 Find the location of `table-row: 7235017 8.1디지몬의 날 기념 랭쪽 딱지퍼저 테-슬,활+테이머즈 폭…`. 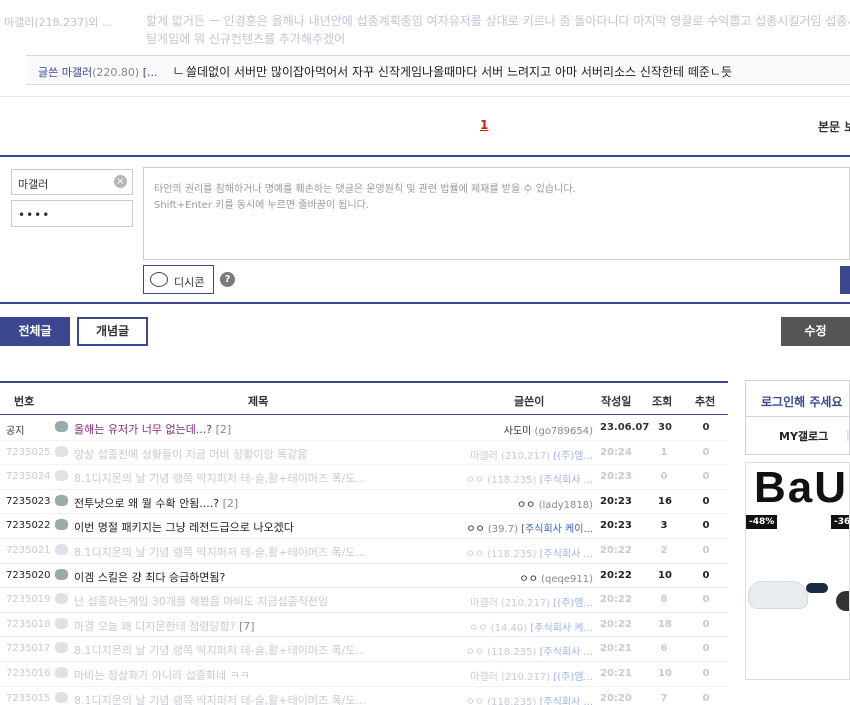

table-row: 7235017 8.1디지몬의 날 기념 랭쪽 딱지퍼저 테-슬,활+테이머즈 폭… is located at coordinates (364, 649).